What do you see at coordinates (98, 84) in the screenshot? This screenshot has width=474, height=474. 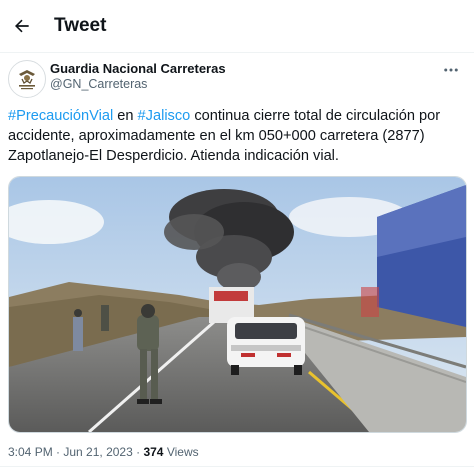 I see `author-handle: @GN_Carreteras` at bounding box center [98, 84].